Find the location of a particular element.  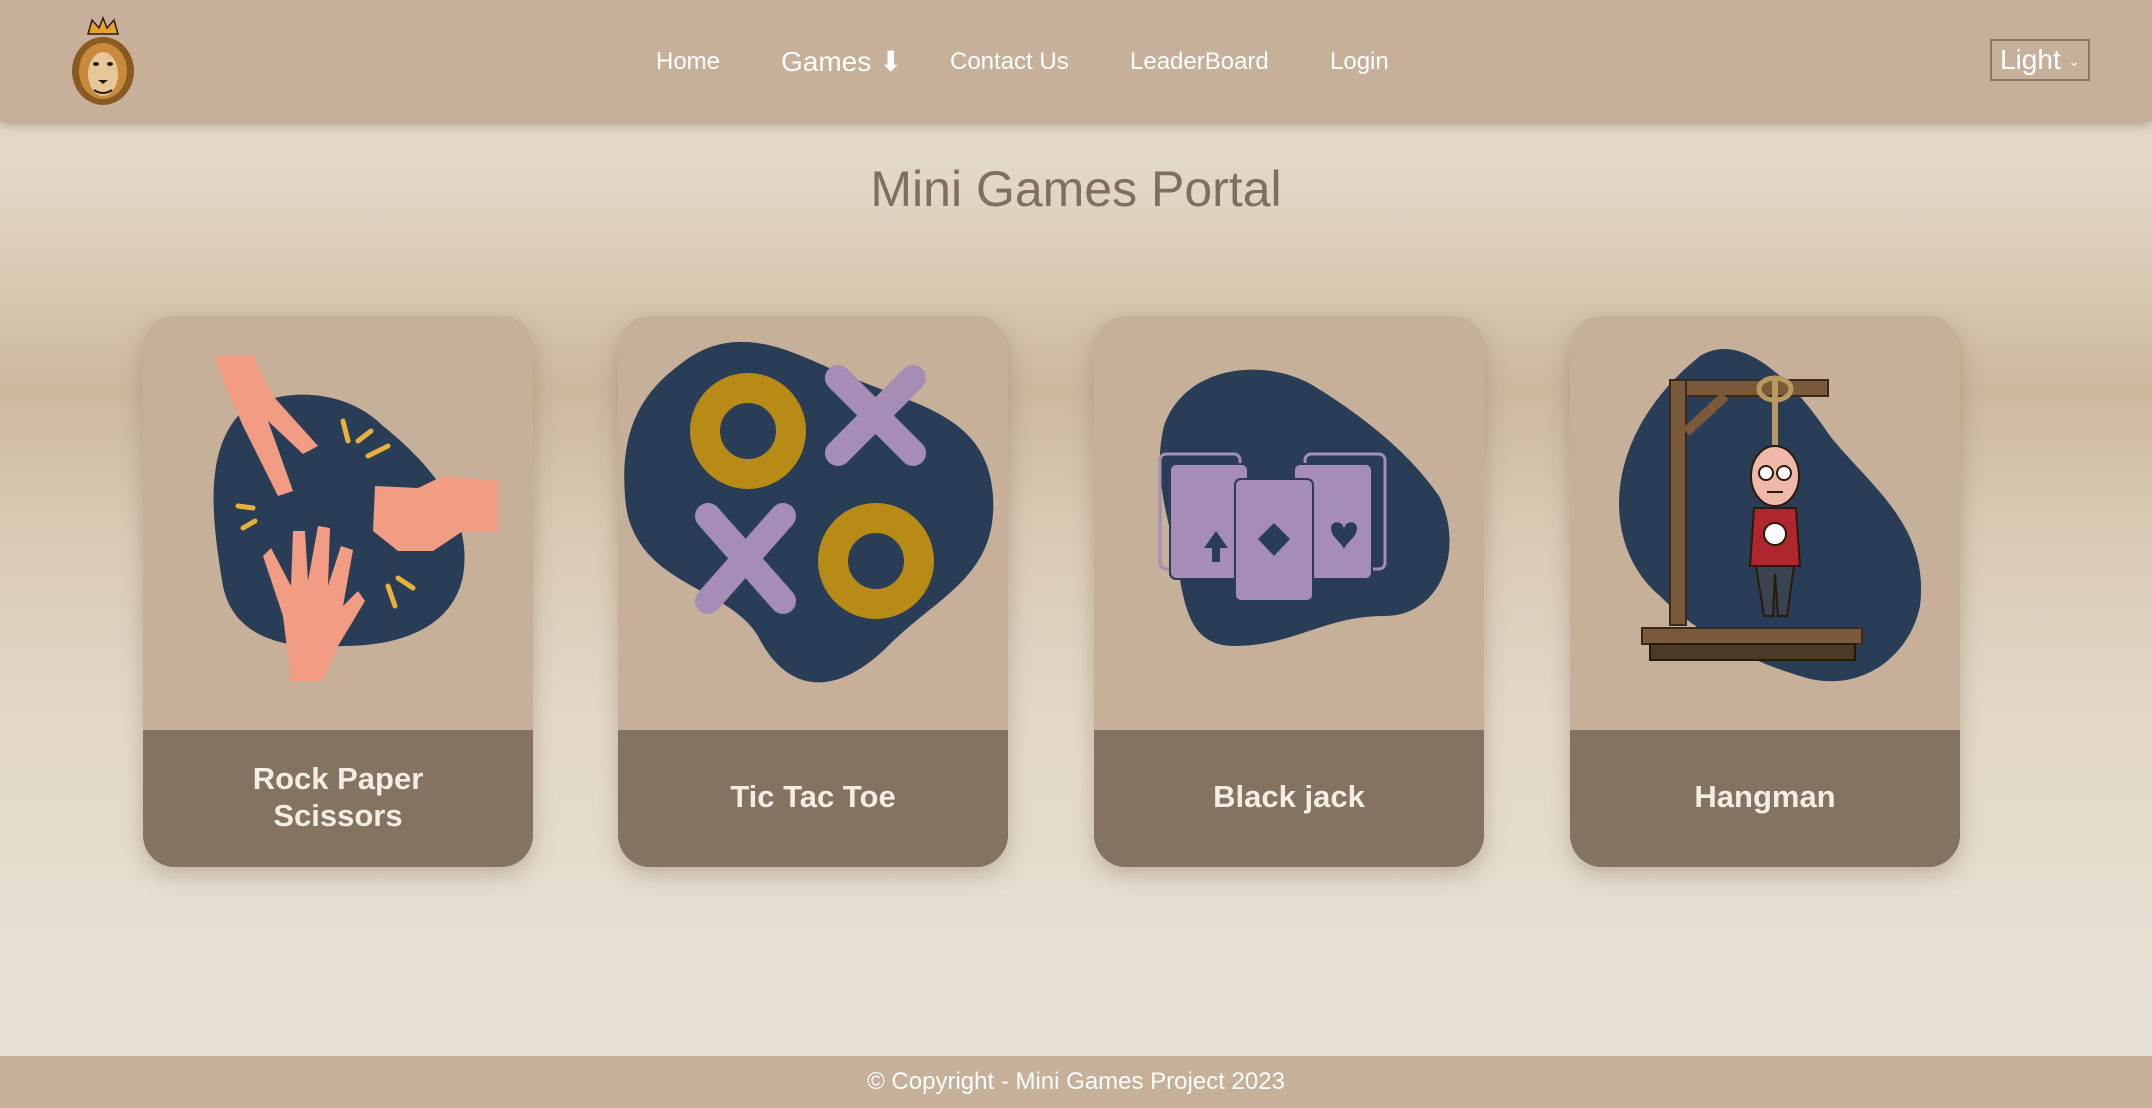

game-card-hangman: Hangman is located at coordinates (1765, 591).